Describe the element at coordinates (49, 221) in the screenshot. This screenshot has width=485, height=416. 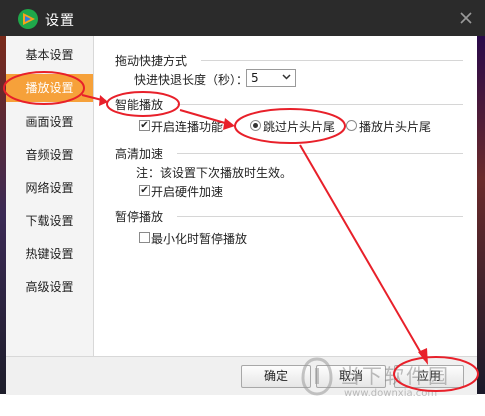
I see `sidebar-item-download: 下载设置` at that location.